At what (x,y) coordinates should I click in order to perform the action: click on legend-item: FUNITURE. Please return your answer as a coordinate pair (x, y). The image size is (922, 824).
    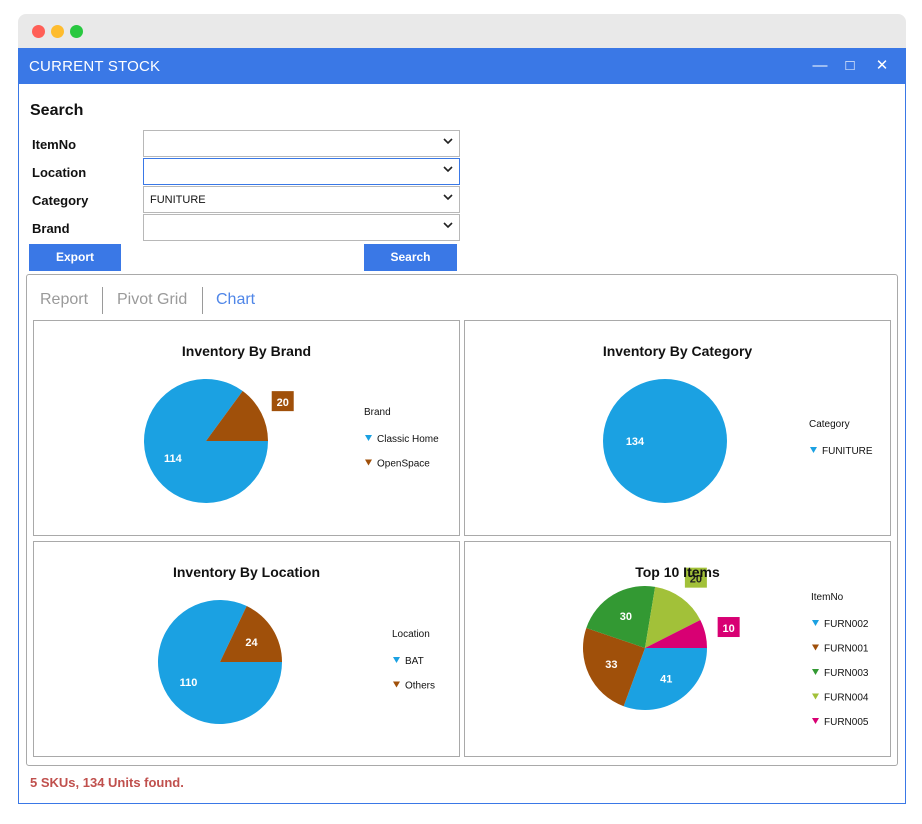
    Looking at the image, I should click on (847, 451).